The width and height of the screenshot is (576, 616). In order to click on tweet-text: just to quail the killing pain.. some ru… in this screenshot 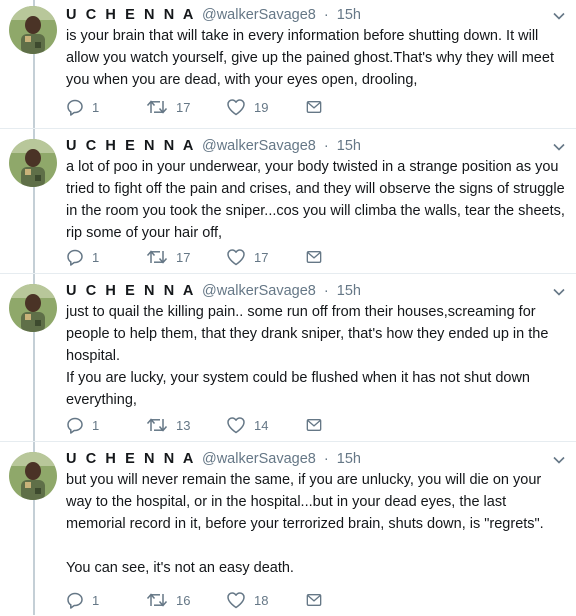, I will do `click(307, 356)`.